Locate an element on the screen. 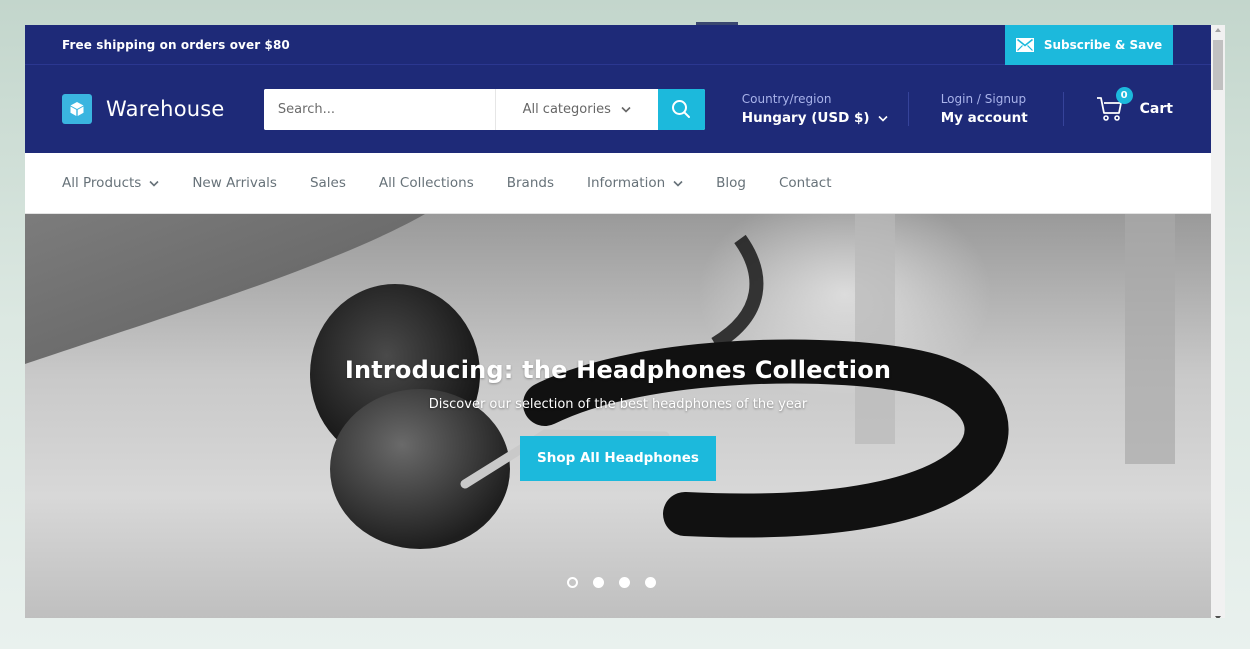 Image resolution: width=1250 pixels, height=649 pixels. nav-item-information: Information is located at coordinates (635, 183).